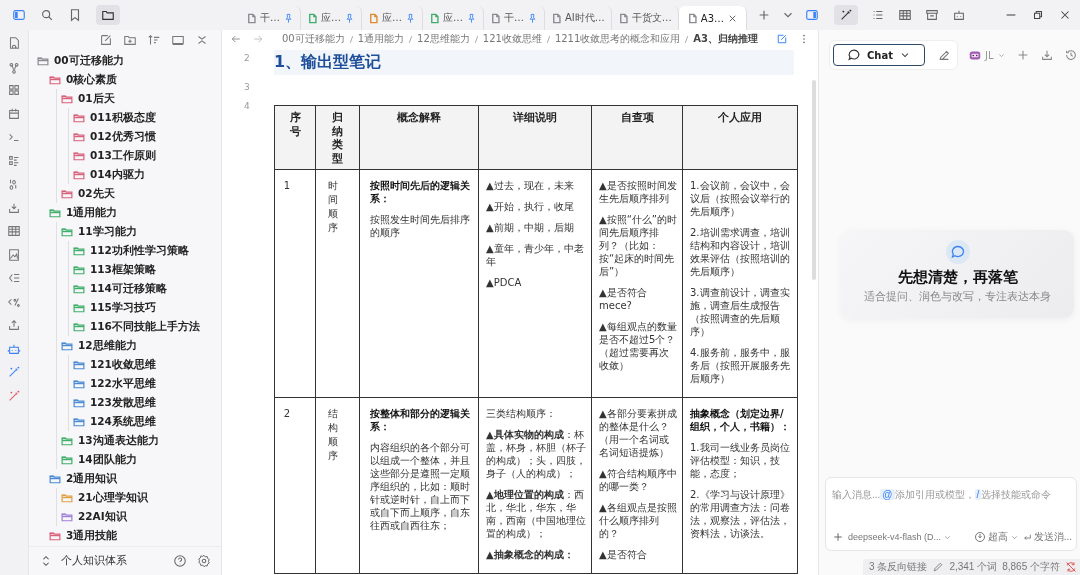  What do you see at coordinates (14, 254) in the screenshot?
I see `image-icon` at bounding box center [14, 254].